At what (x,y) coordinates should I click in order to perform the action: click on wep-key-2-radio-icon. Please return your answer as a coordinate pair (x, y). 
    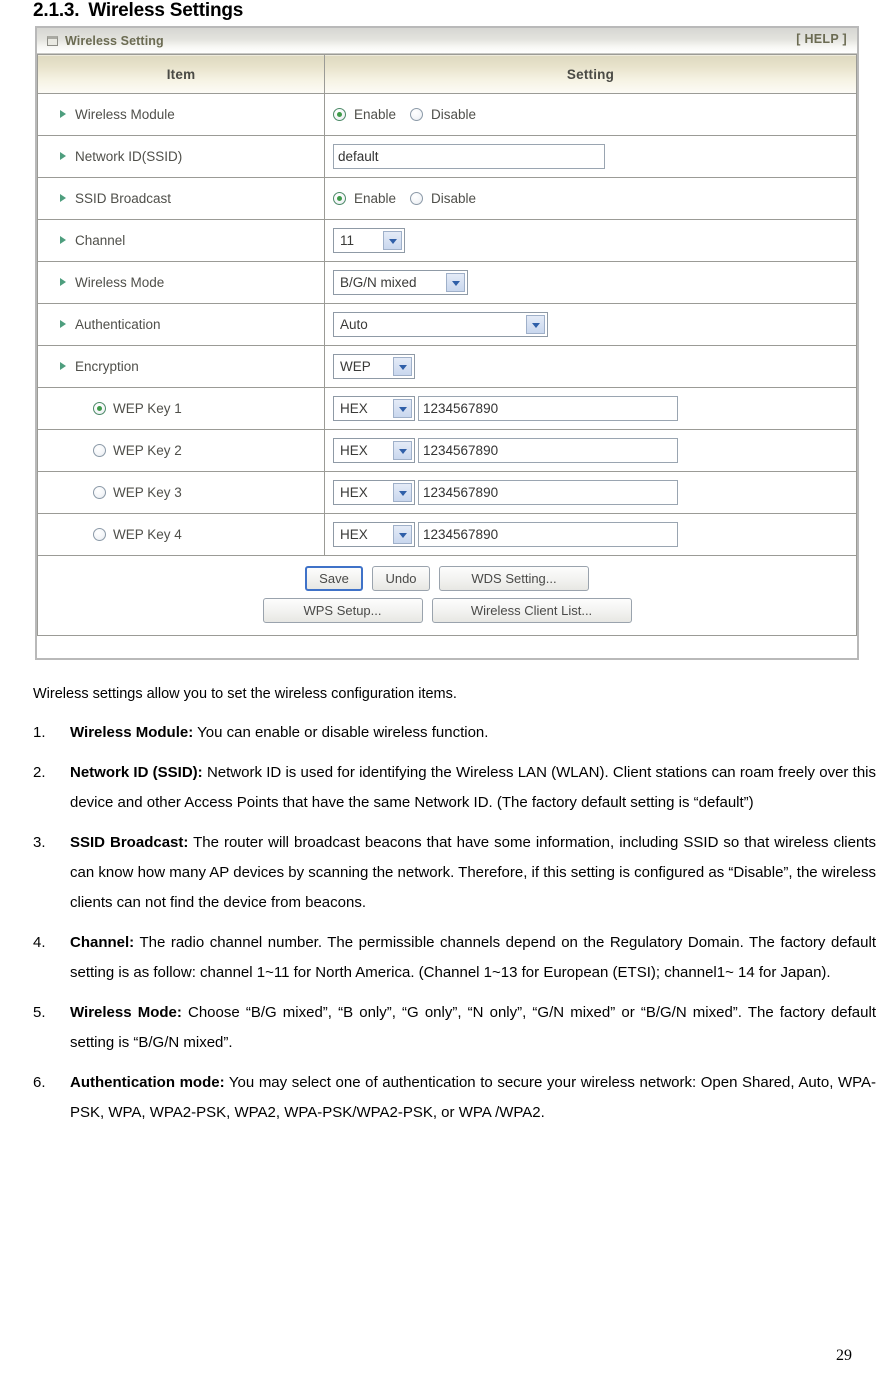
    Looking at the image, I should click on (99, 450).